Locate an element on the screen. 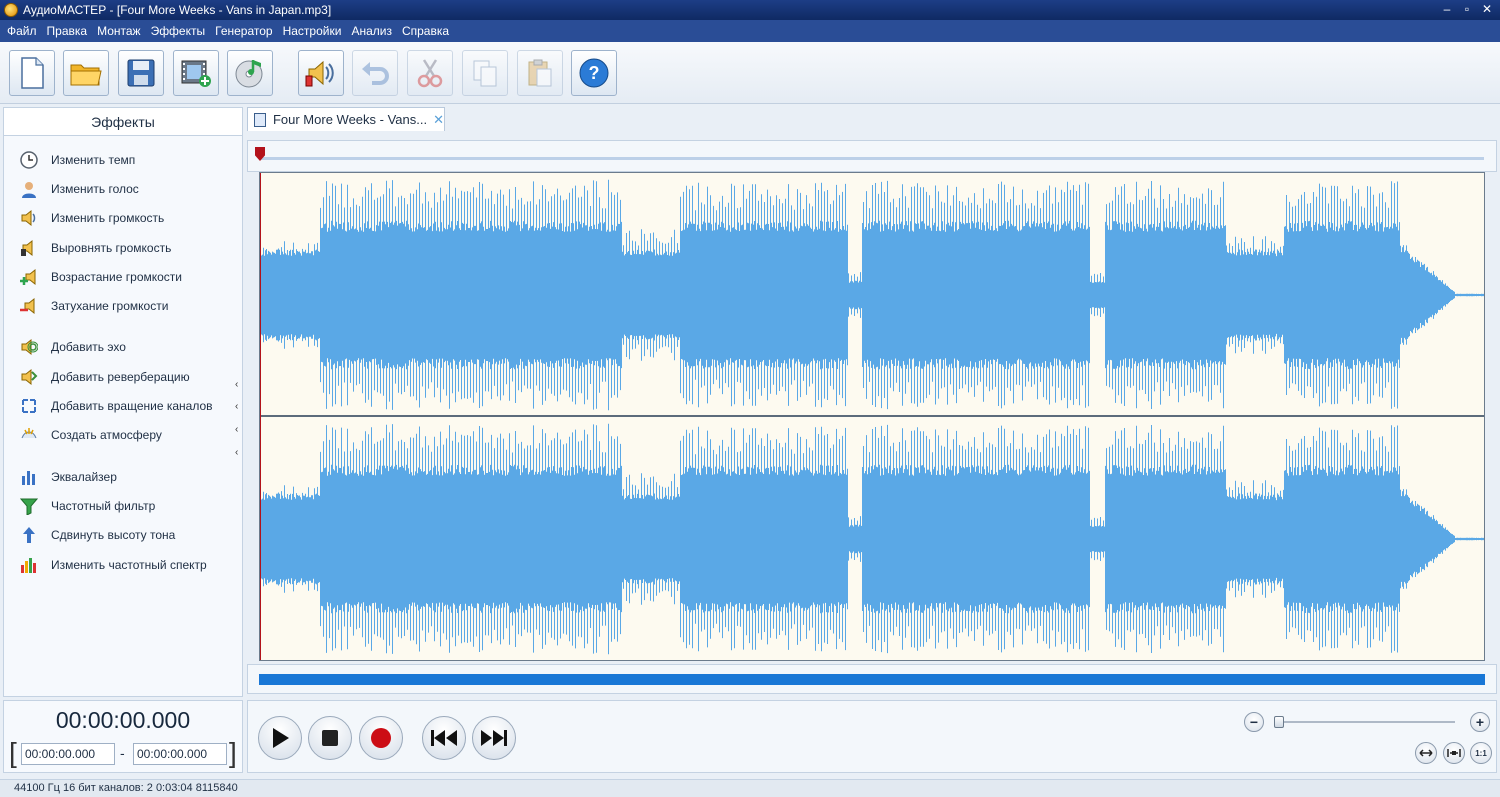 This screenshot has width=1500, height=797. help-button: ? is located at coordinates (594, 73).